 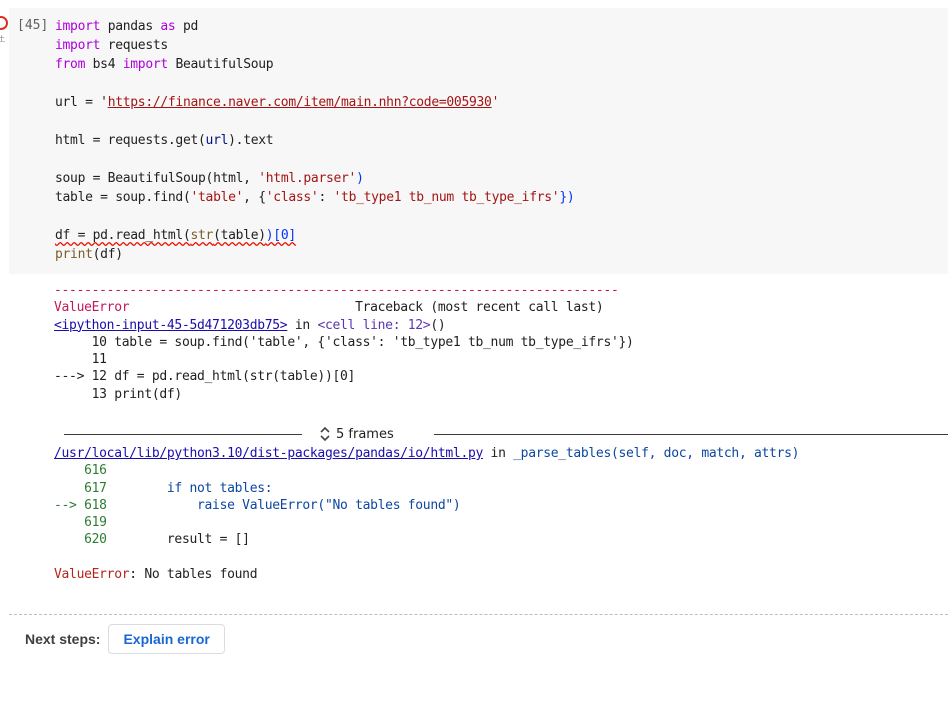 I want to click on ipython-input-link: <ipython-input-45-5d471203db75>, so click(x=171, y=325).